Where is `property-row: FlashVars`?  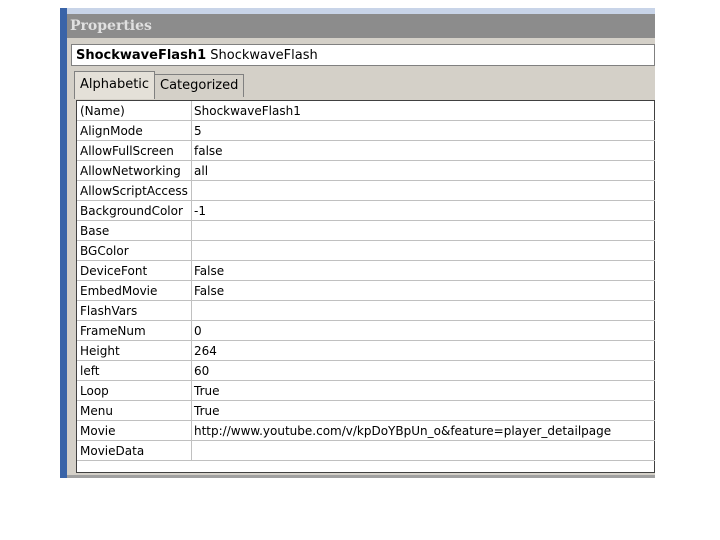 property-row: FlashVars is located at coordinates (366, 311).